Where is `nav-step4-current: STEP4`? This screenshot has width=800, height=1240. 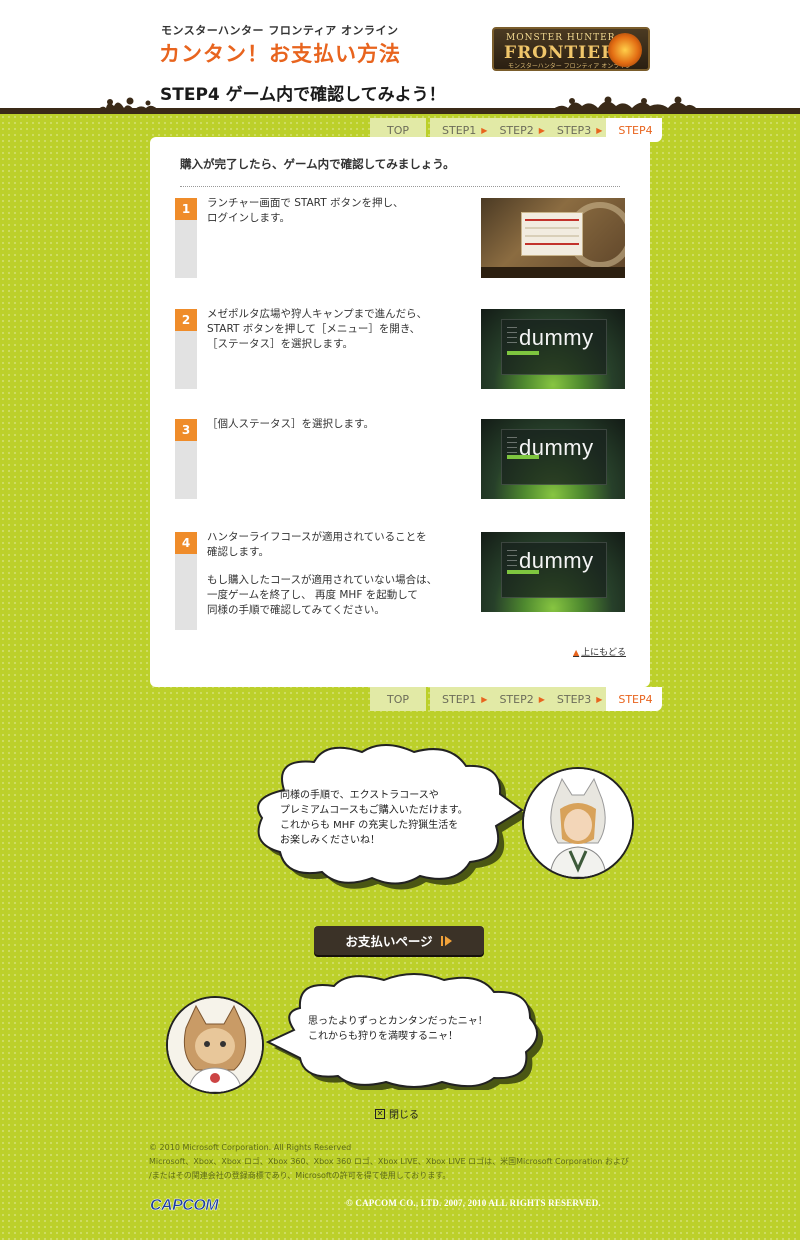 nav-step4-current: STEP4 is located at coordinates (634, 699).